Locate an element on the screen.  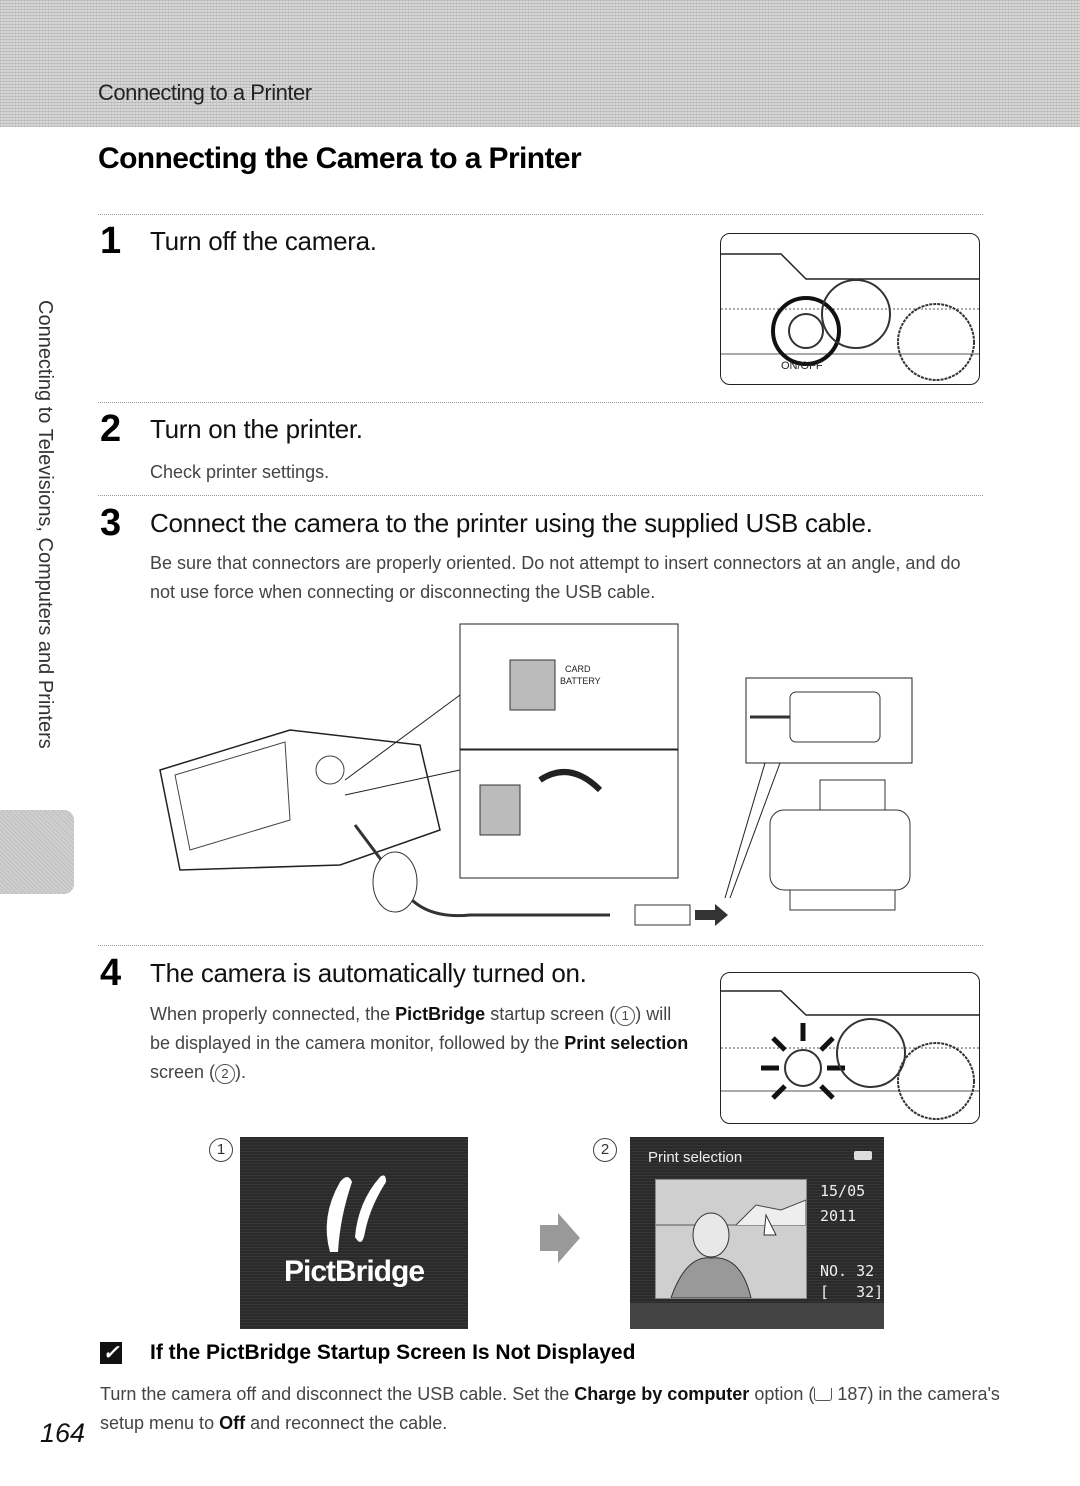
transition-arrow-icon is located at coordinates (560, 1238).